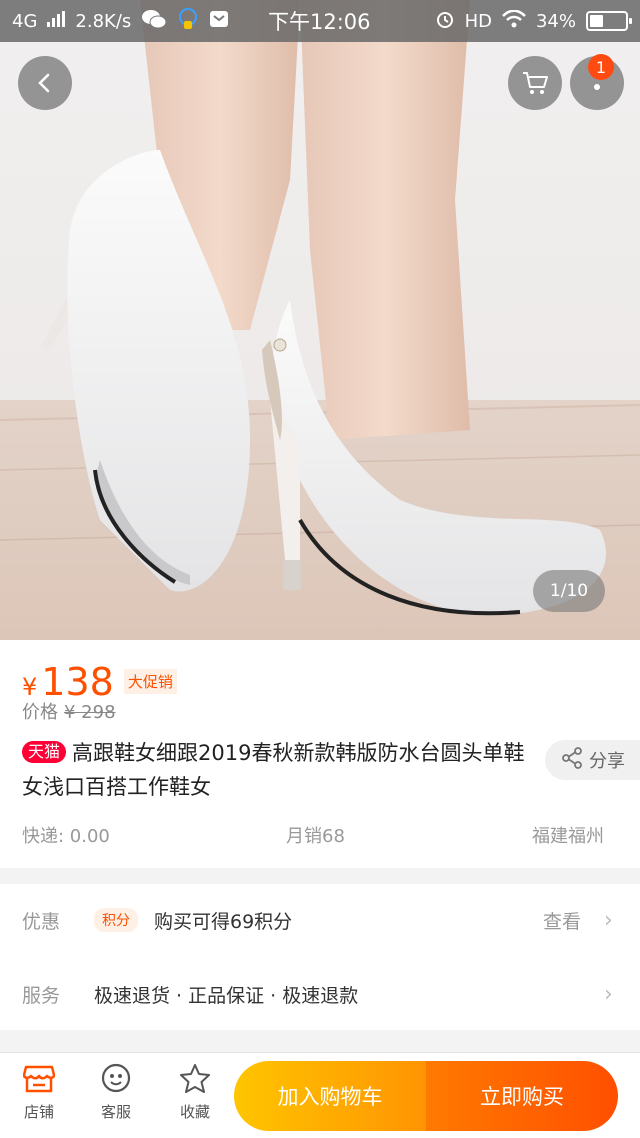 This screenshot has height=1138, width=640. I want to click on original-price: ¥ 298, so click(90, 712).